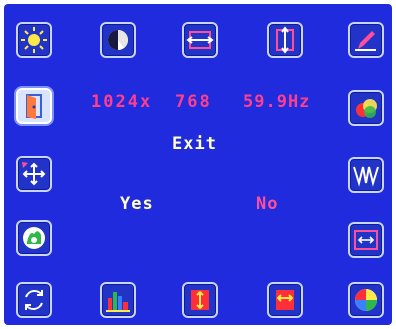 The image size is (396, 329). I want to click on clock-icon, so click(366, 240).